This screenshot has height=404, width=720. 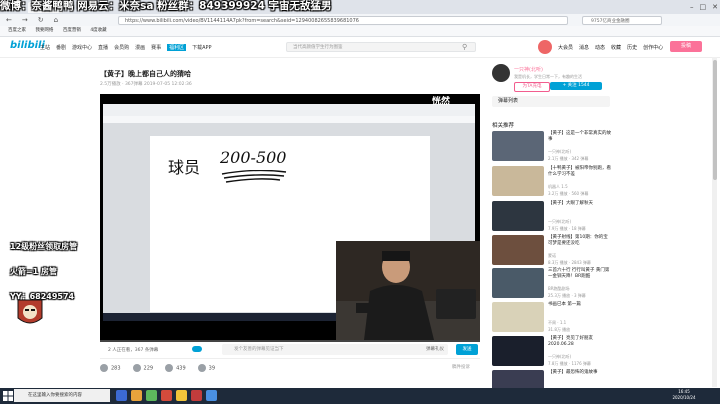 I want to click on nav-item: 福利区, so click(x=177, y=47).